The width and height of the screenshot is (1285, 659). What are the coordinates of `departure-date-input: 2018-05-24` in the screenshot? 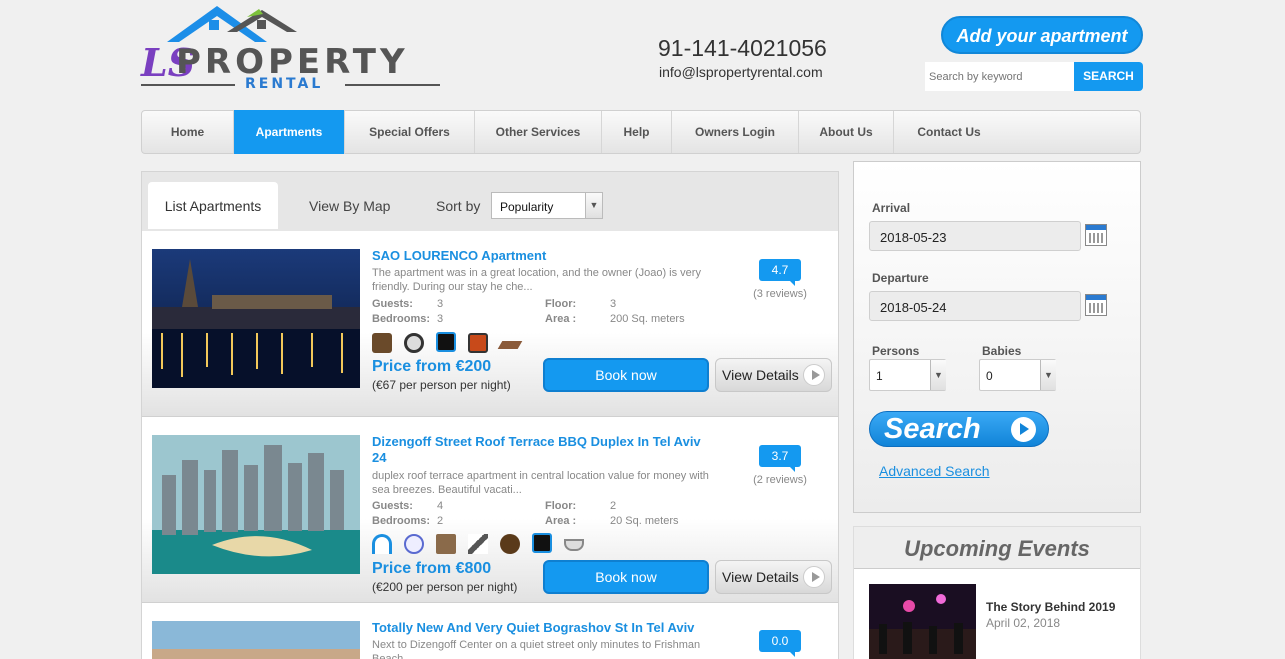 It's located at (975, 306).